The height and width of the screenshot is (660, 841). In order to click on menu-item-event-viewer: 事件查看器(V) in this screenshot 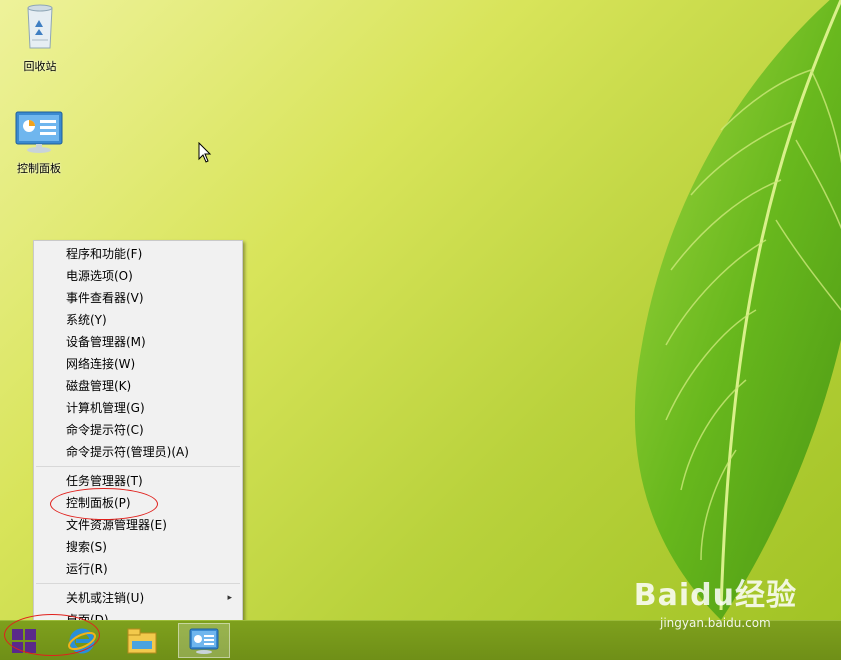, I will do `click(138, 298)`.